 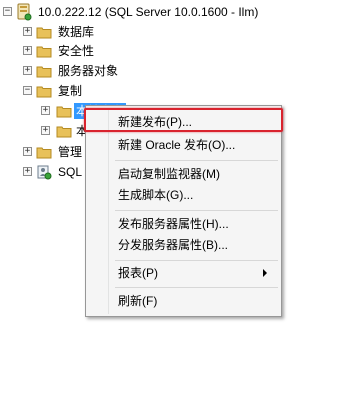 I want to click on tree-node-sql-agent: + SQL, so click(x=55, y=172).